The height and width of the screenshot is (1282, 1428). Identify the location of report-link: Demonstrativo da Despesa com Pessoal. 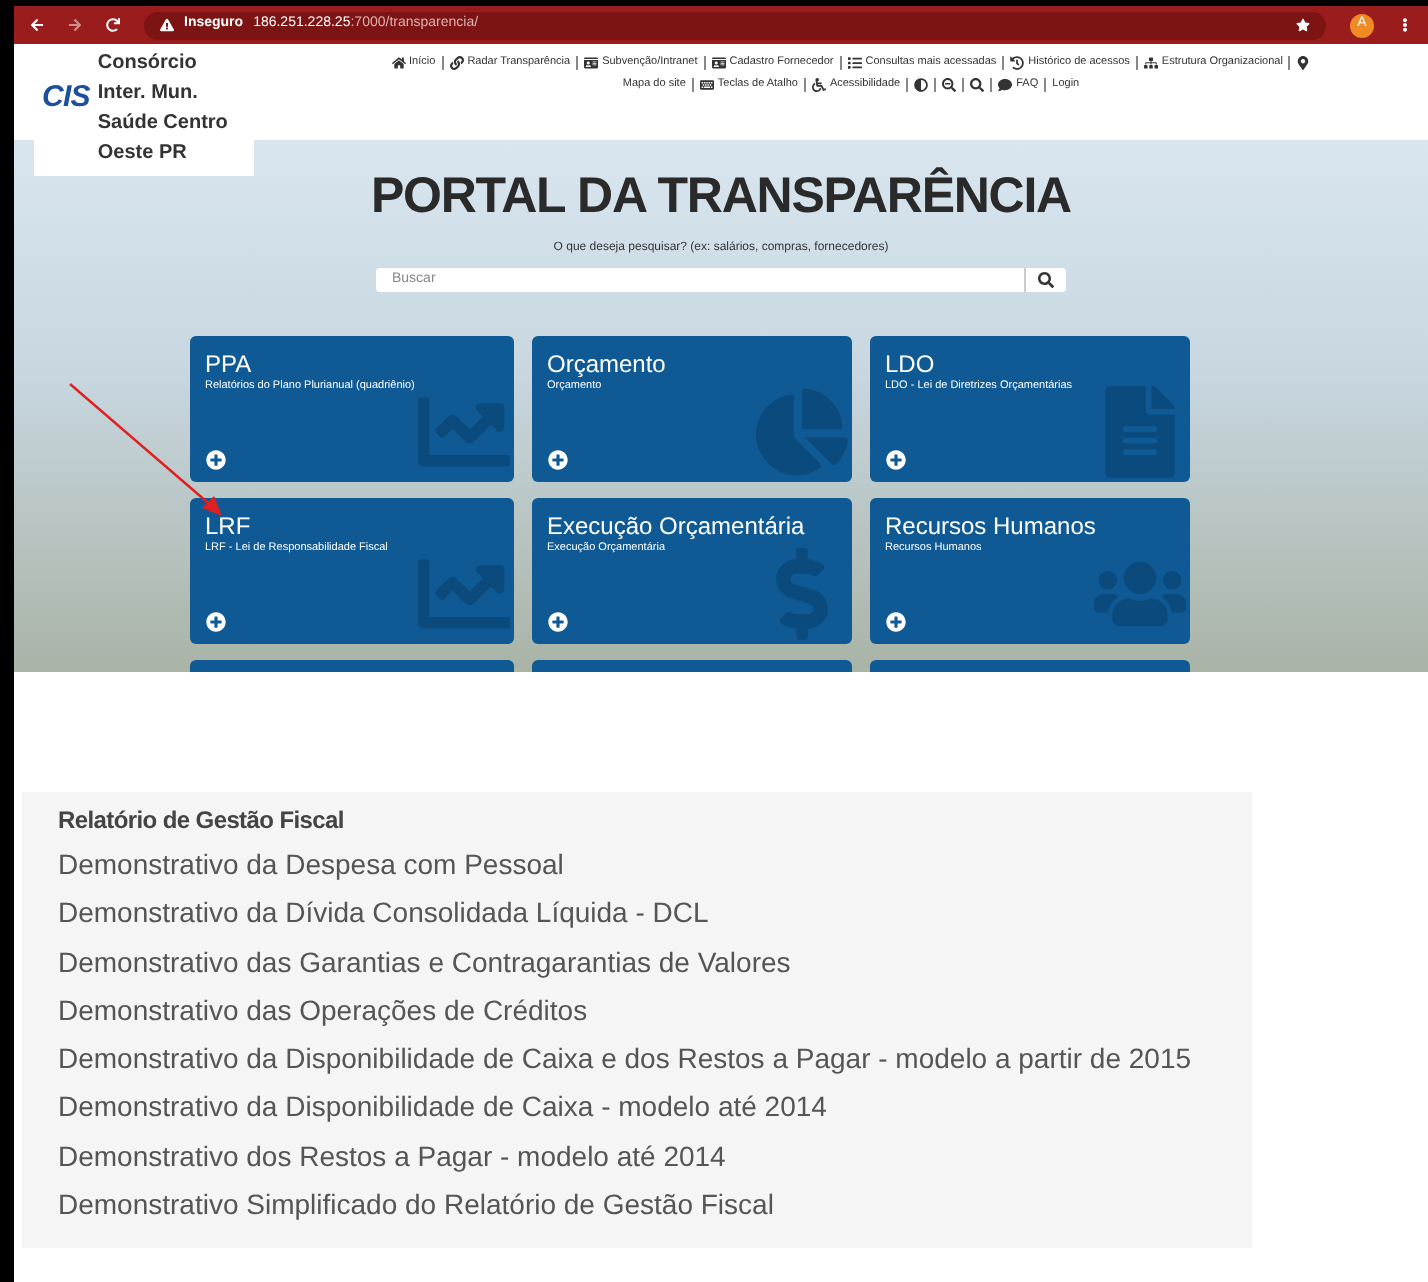
(643, 864).